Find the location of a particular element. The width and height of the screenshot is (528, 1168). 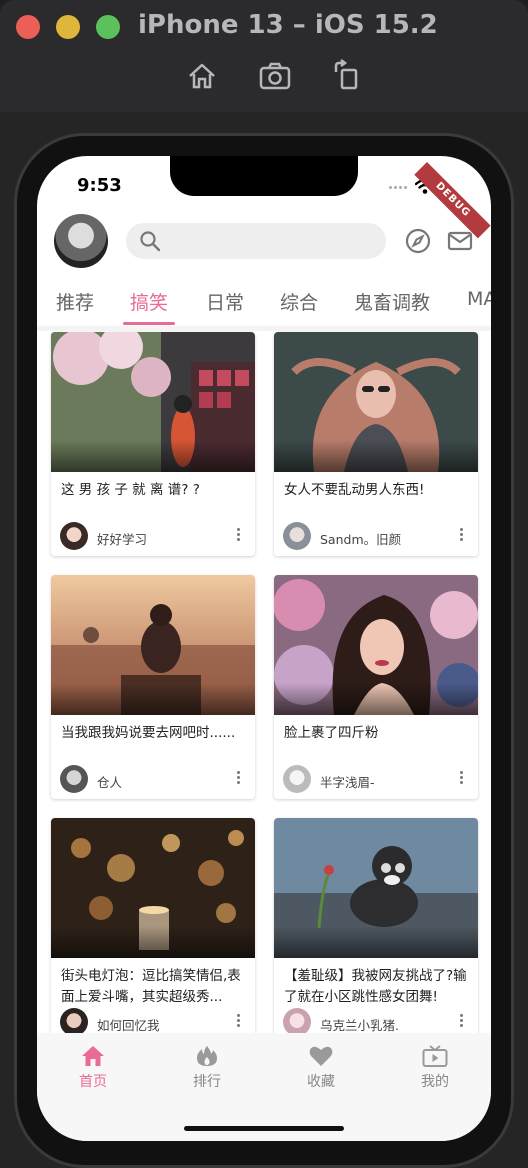

bottom-navigation: 首页 排行 收藏 我的 is located at coordinates (264, 1087).